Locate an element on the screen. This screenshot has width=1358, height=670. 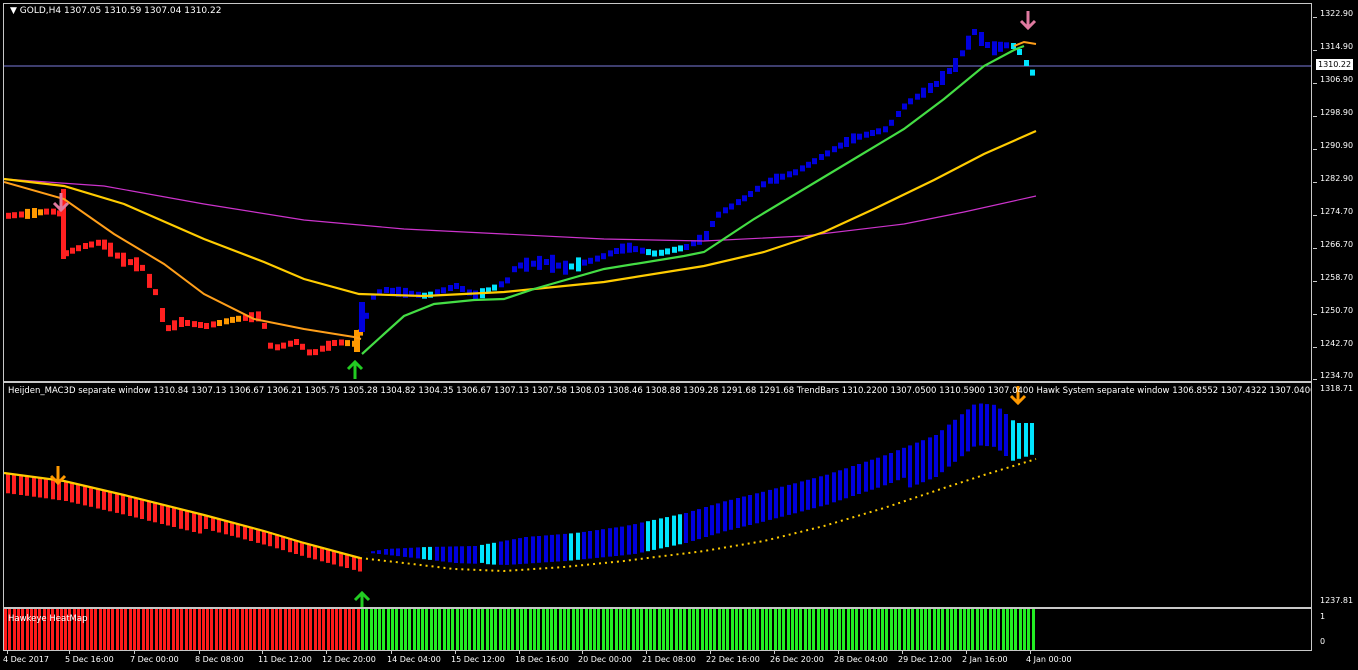
mac3d-axis: 1318.71 1237.81 is located at coordinates (1335, 495).